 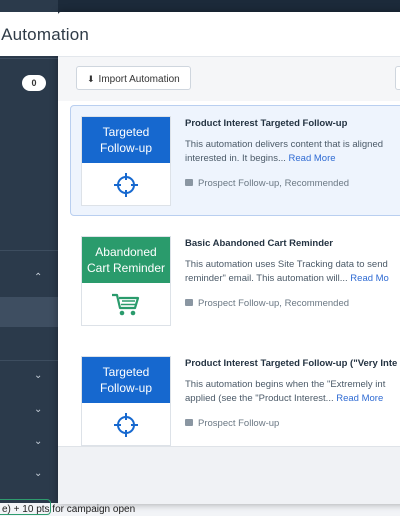 I want to click on read-more-link: Read Mo, so click(x=369, y=278).